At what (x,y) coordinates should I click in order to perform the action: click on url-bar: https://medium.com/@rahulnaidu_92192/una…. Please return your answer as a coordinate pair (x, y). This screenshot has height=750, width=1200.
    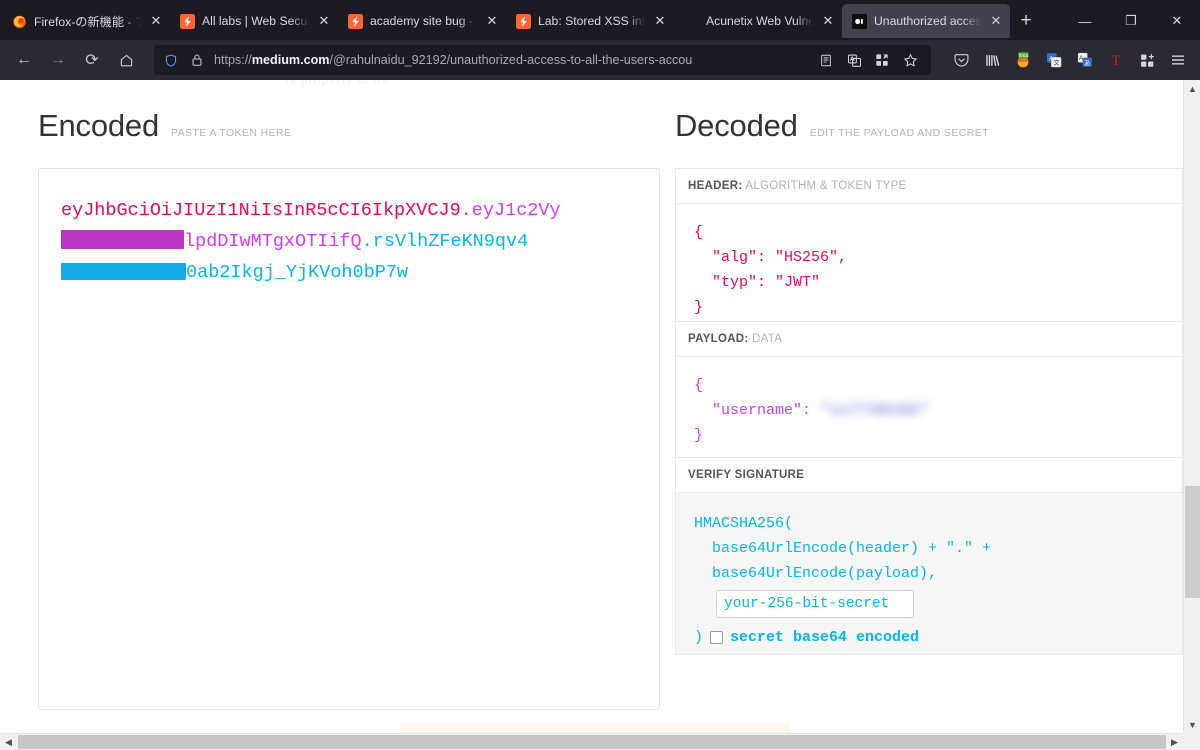
    Looking at the image, I should click on (542, 60).